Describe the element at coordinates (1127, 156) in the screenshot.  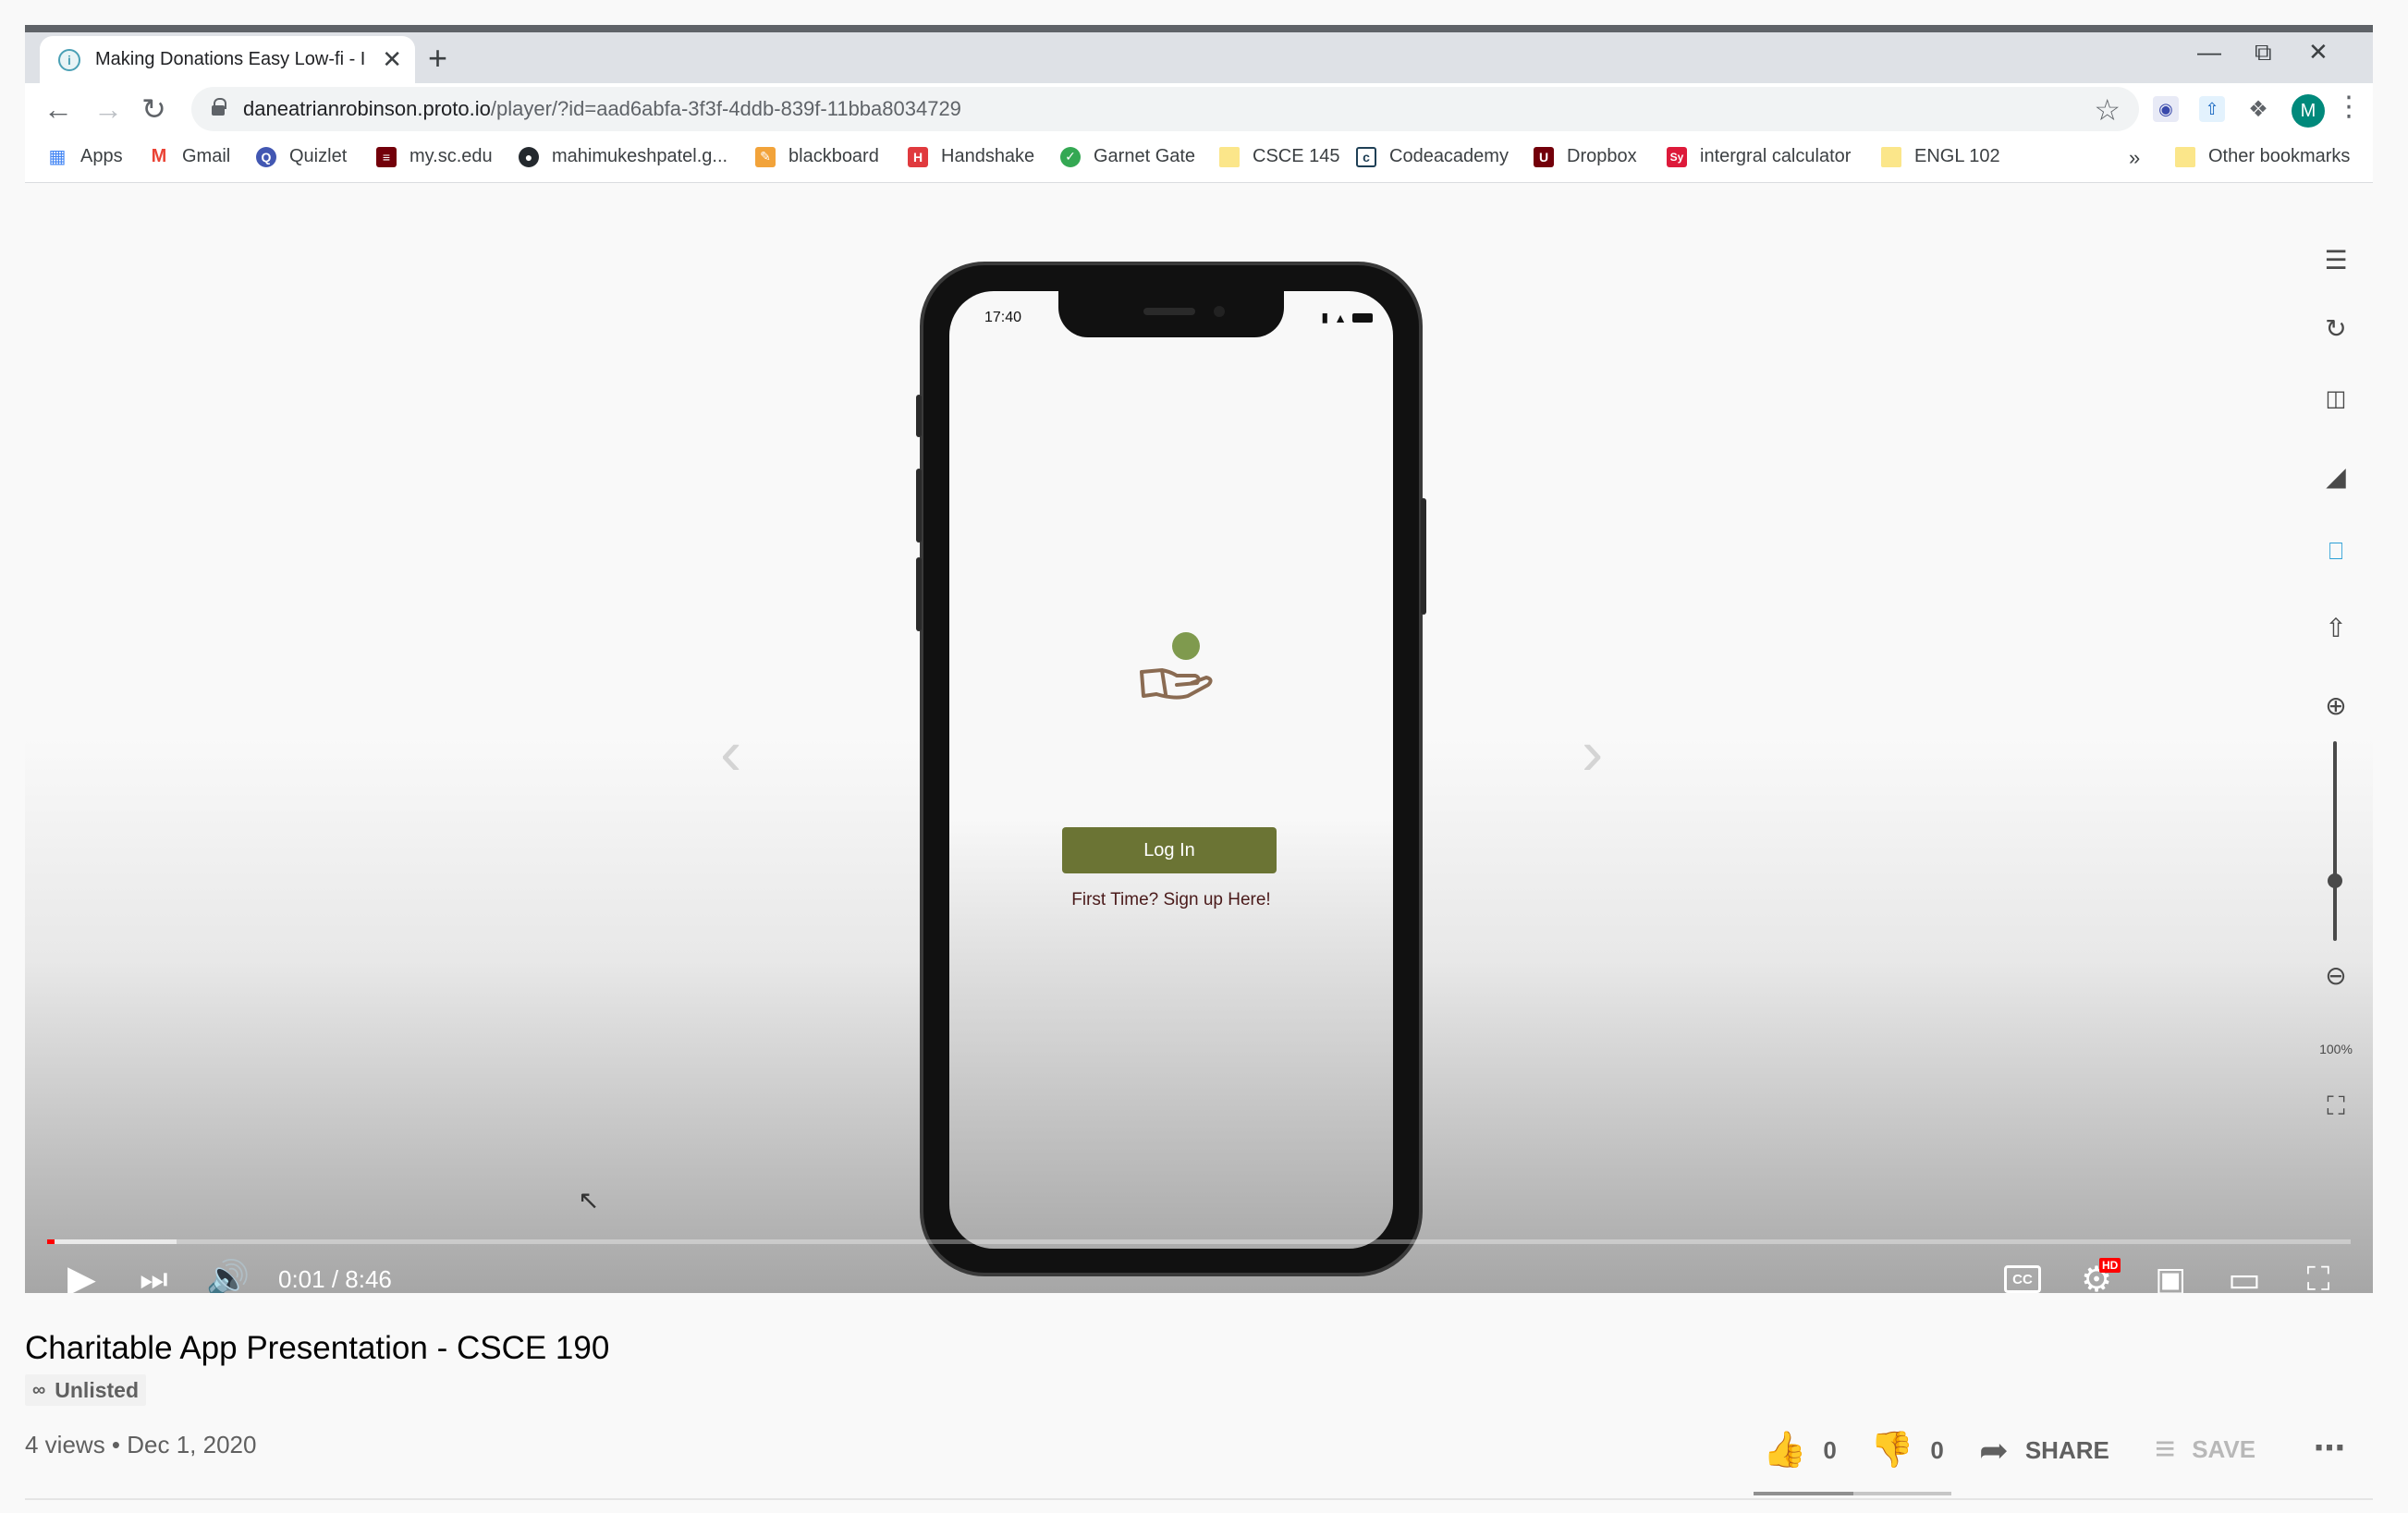
I see `bookmark-garnet-gate: ✓ Garnet Gate` at that location.